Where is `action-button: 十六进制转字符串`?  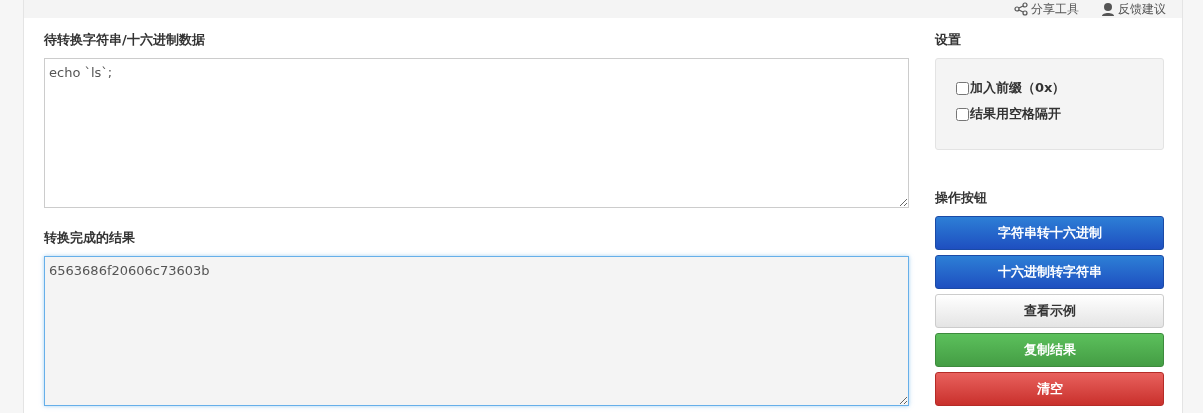
action-button: 十六进制转字符串 is located at coordinates (1049, 272).